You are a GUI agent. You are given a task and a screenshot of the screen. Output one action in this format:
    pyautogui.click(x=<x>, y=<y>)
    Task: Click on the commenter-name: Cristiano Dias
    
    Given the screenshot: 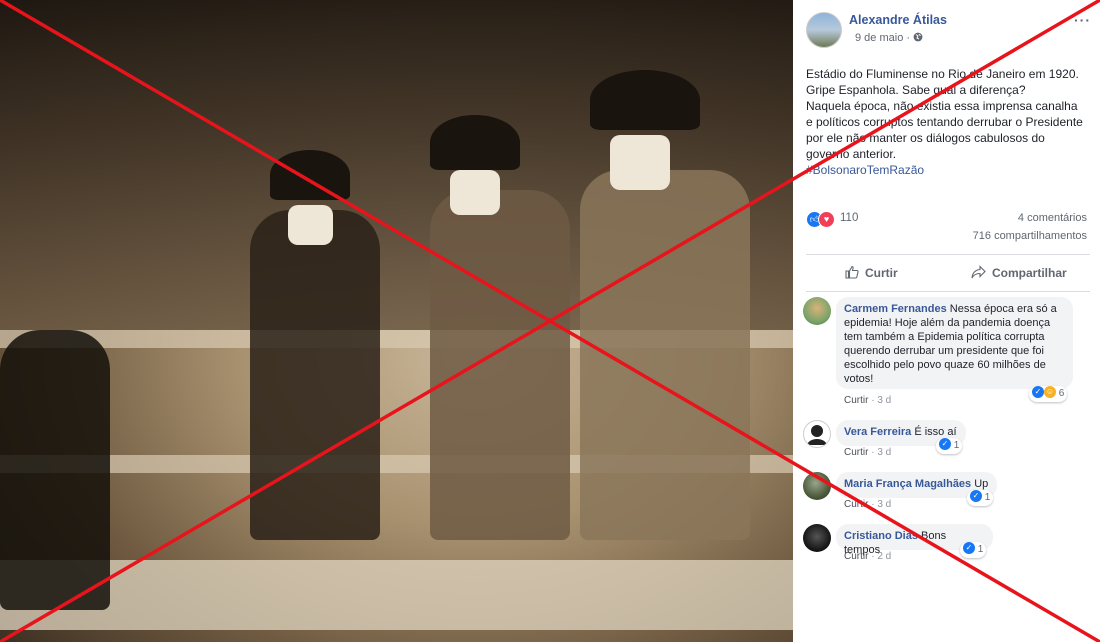 What is the action you would take?
    pyautogui.click(x=881, y=536)
    